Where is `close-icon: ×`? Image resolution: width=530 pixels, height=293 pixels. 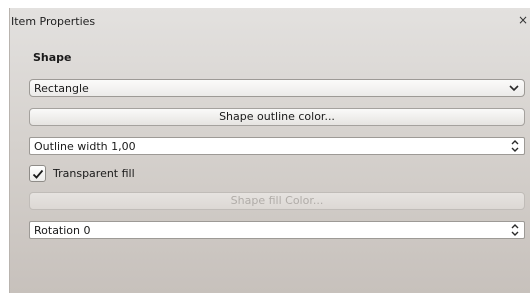
close-icon: × is located at coordinates (523, 20).